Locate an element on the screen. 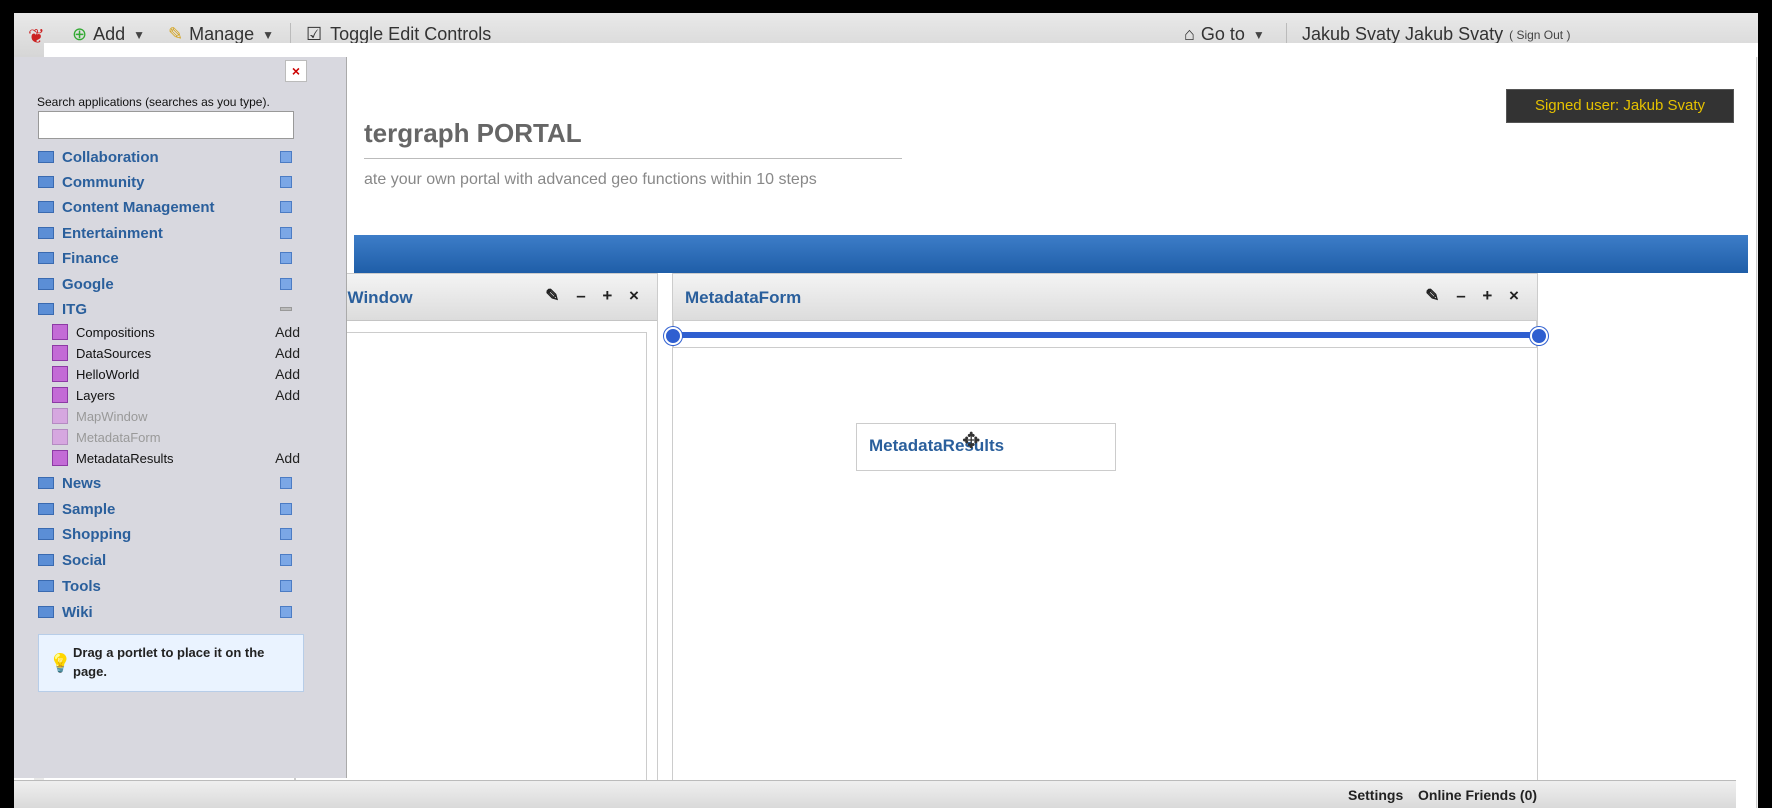  app-item-disabled: MetadataForm is located at coordinates (177, 437).